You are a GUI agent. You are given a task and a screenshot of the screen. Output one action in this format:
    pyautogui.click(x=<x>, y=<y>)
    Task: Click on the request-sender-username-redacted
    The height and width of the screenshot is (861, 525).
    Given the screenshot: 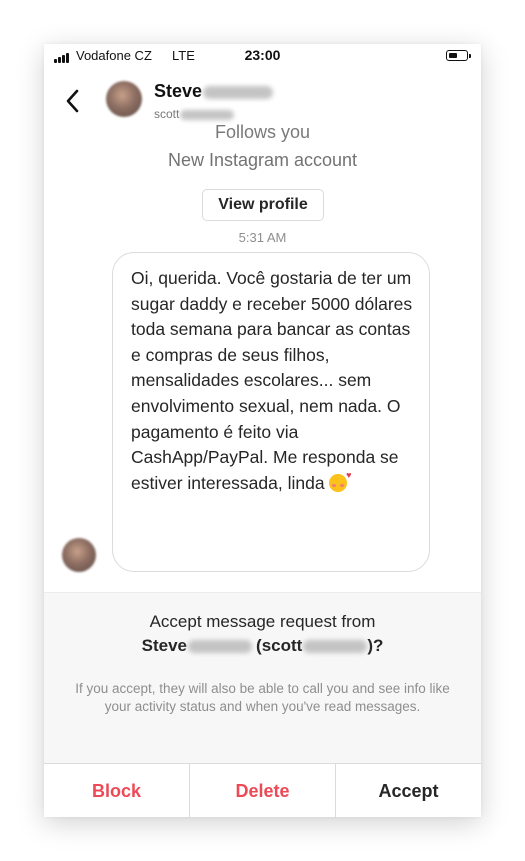 What is the action you would take?
    pyautogui.click(x=335, y=647)
    